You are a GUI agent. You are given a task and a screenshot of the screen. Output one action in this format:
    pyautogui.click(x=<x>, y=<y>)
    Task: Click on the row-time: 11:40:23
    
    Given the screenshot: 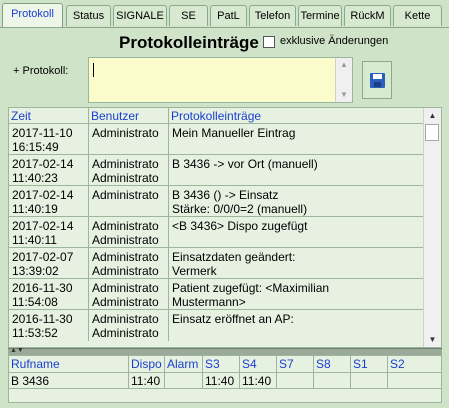 What is the action you would take?
    pyautogui.click(x=35, y=178)
    